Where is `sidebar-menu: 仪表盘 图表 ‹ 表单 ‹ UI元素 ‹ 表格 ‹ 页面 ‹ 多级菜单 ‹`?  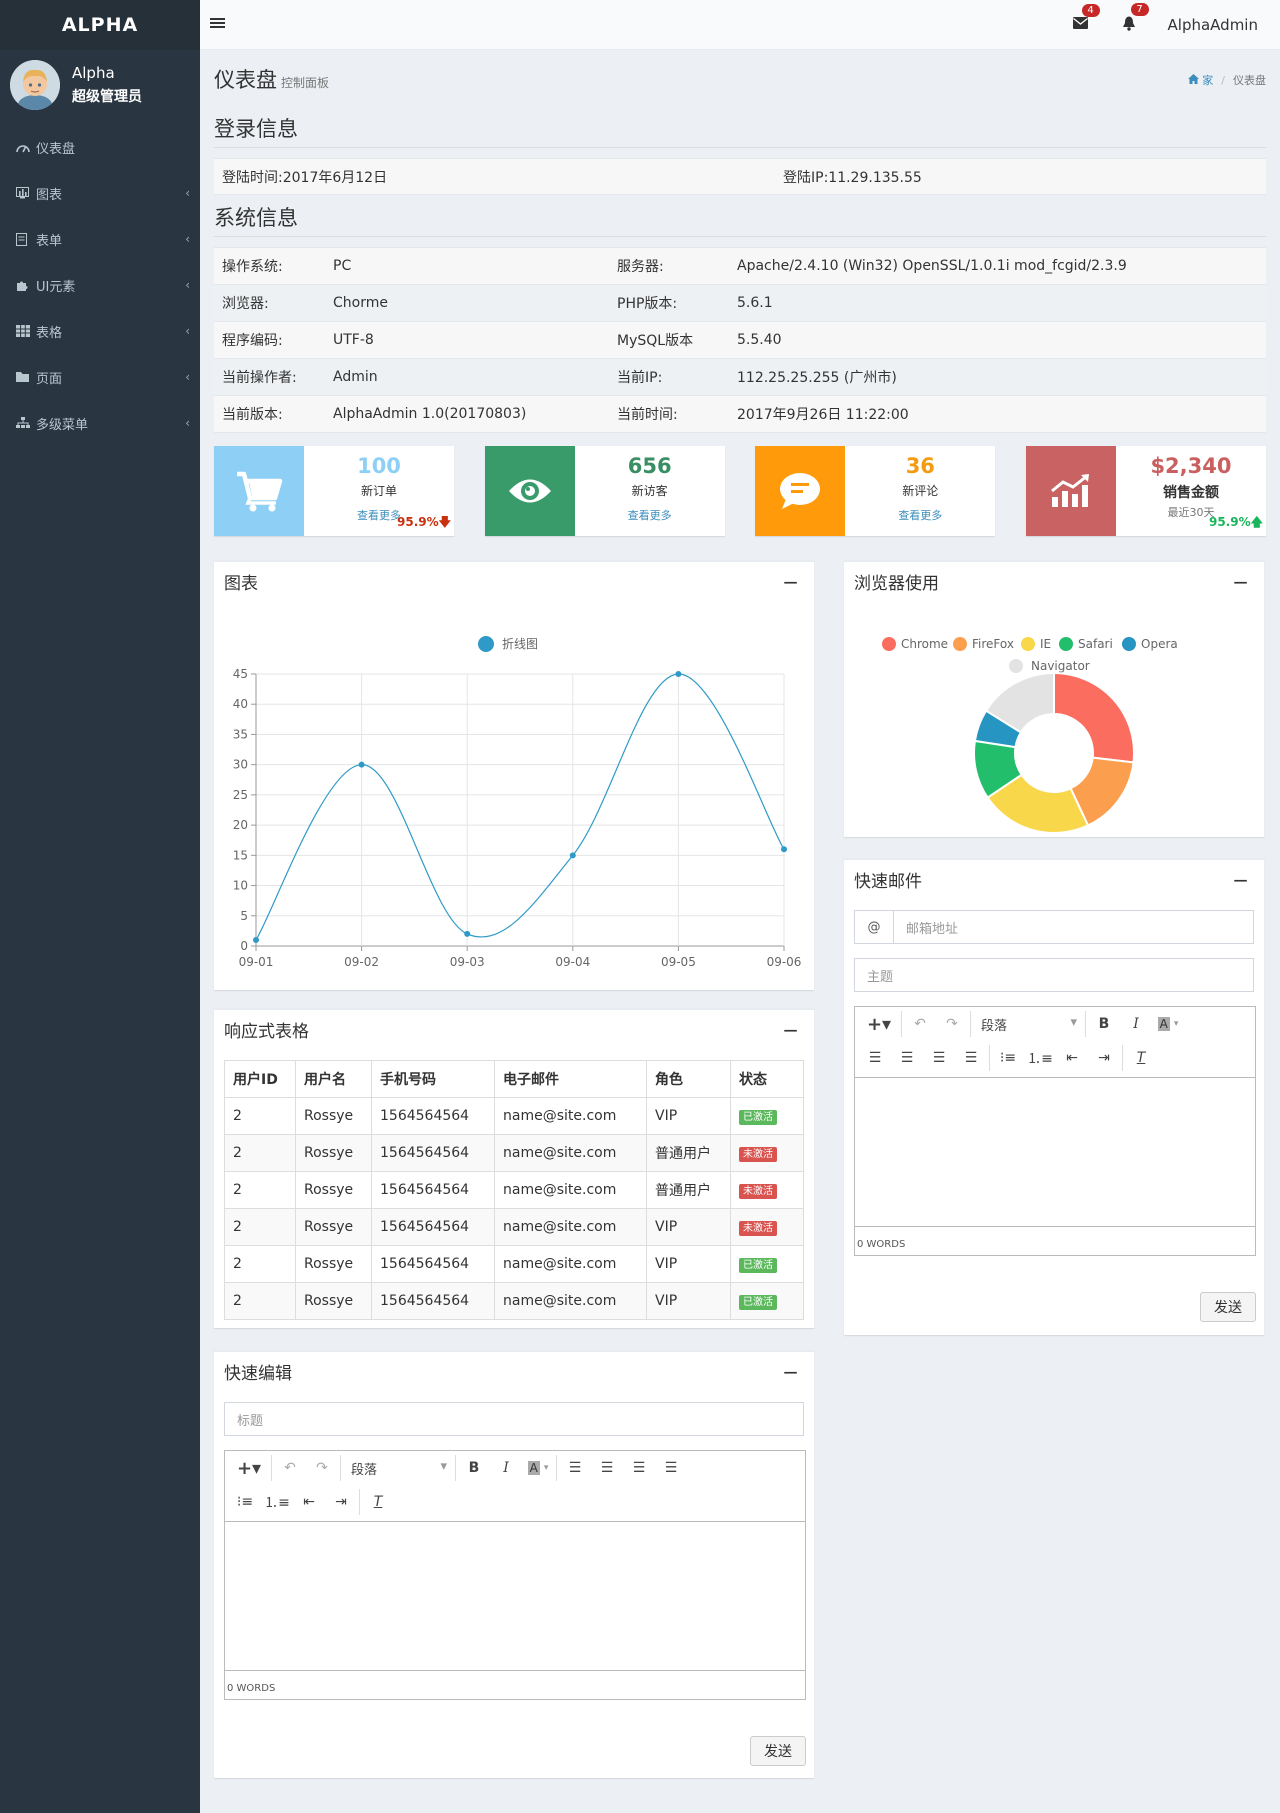 sidebar-menu: 仪表盘 图表 ‹ 表单 ‹ UI元素 ‹ 表格 ‹ 页面 ‹ 多级菜单 ‹ is located at coordinates (100, 285).